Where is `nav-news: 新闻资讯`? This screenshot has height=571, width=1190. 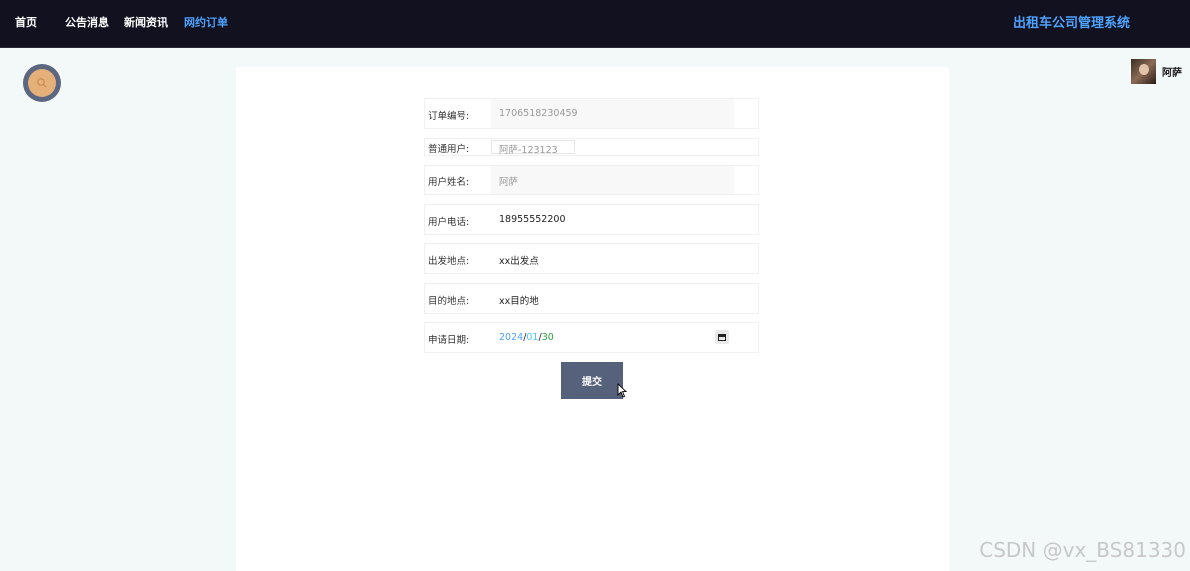
nav-news: 新闻资讯 is located at coordinates (146, 23).